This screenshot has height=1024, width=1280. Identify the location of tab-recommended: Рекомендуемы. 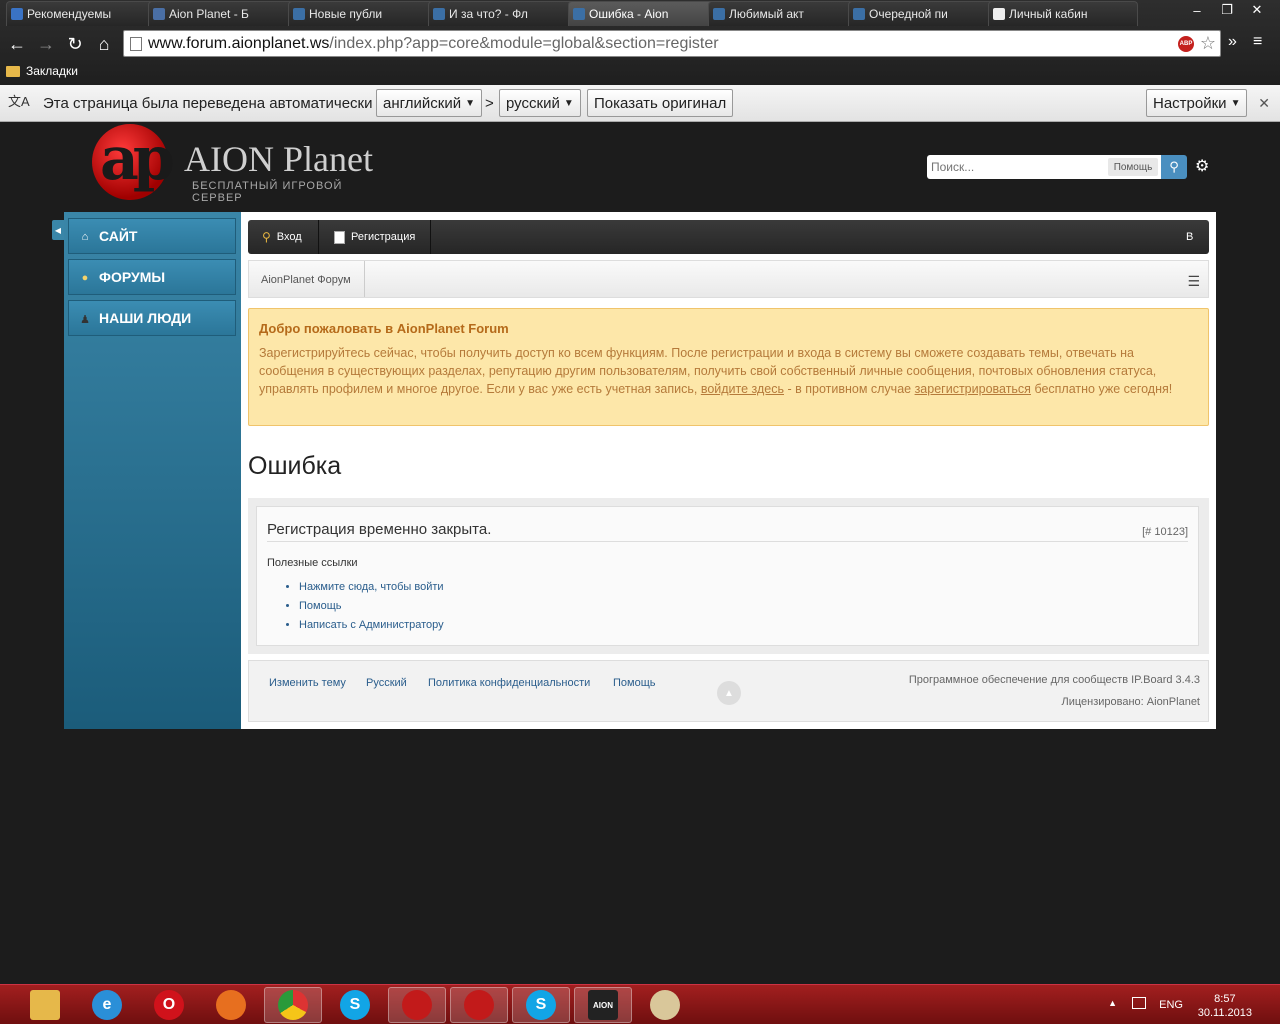
(81, 13).